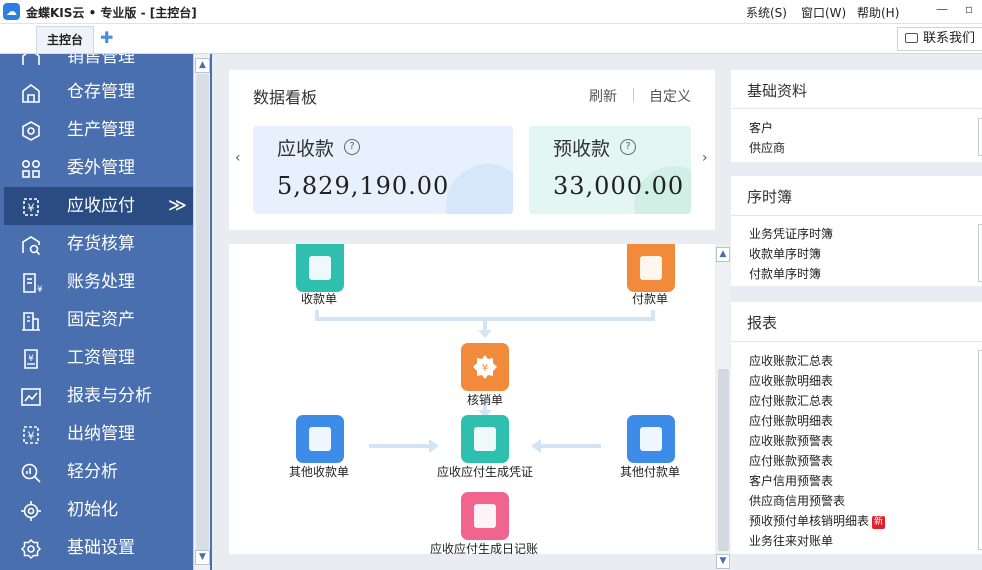 This screenshot has width=982, height=570. Describe the element at coordinates (817, 520) in the screenshot. I see `link-report-with-badge: 预收预付单核销明细表新` at that location.